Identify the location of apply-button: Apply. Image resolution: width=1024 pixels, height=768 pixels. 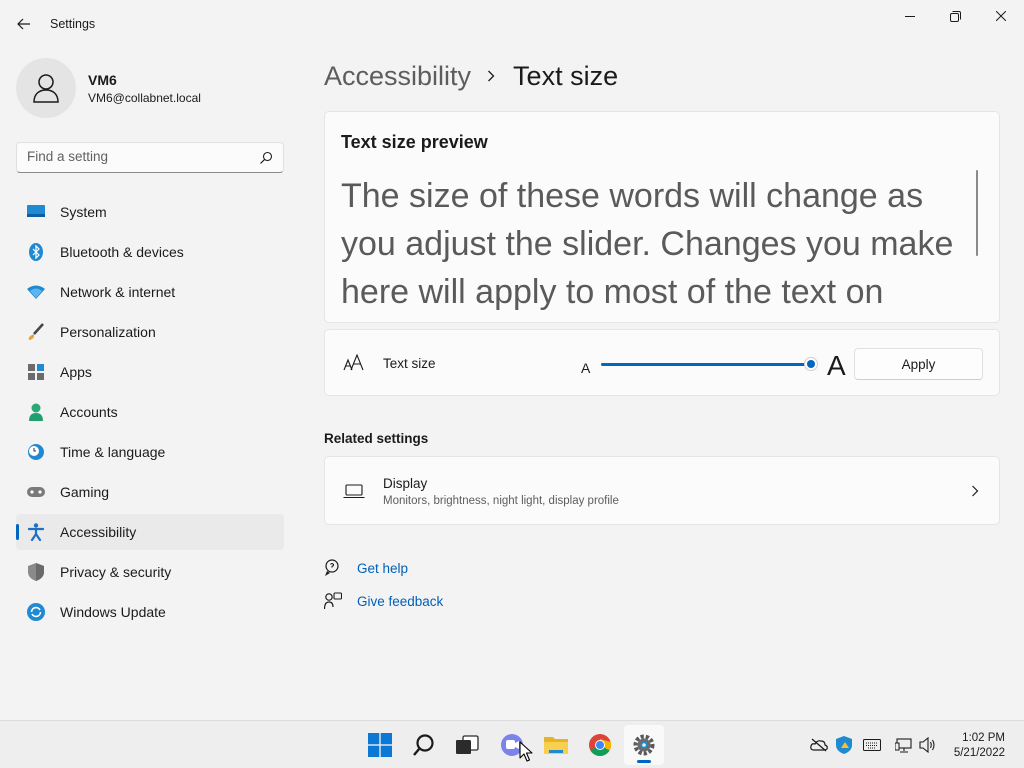
(918, 364).